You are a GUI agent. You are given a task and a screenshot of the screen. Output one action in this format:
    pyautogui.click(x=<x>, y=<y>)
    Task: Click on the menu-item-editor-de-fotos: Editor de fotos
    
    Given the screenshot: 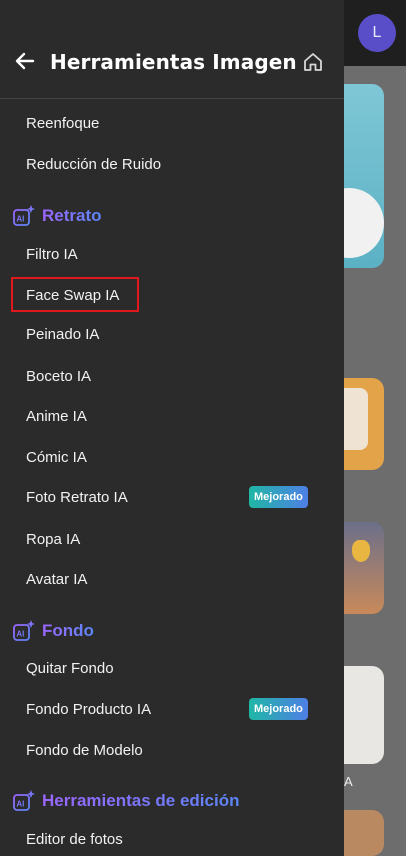 What is the action you would take?
    pyautogui.click(x=74, y=840)
    